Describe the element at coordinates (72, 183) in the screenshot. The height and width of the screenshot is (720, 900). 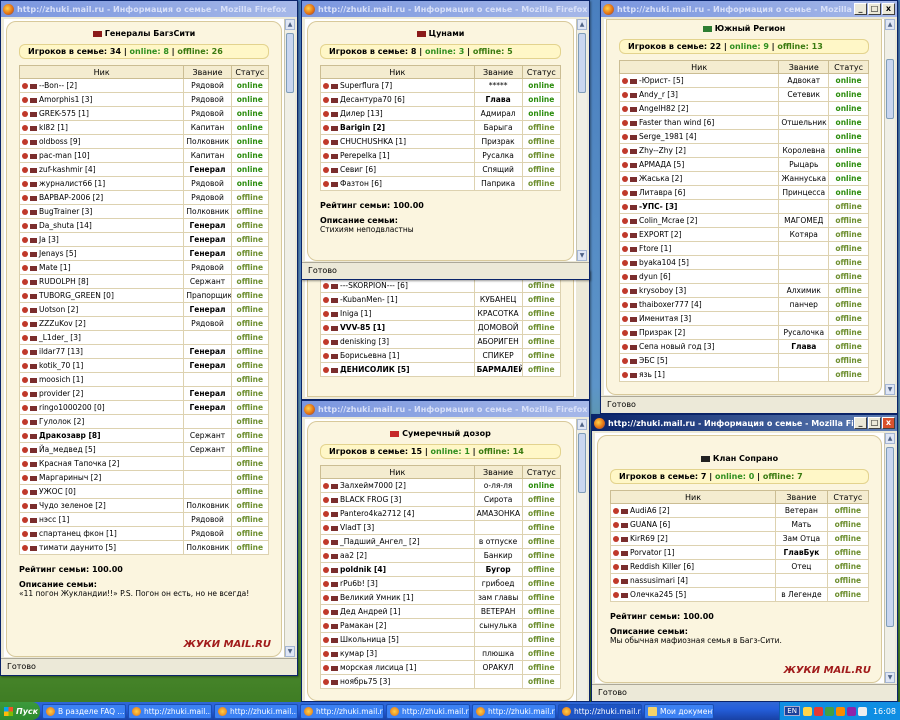
I see `member-name: журналист66 [1]` at that location.